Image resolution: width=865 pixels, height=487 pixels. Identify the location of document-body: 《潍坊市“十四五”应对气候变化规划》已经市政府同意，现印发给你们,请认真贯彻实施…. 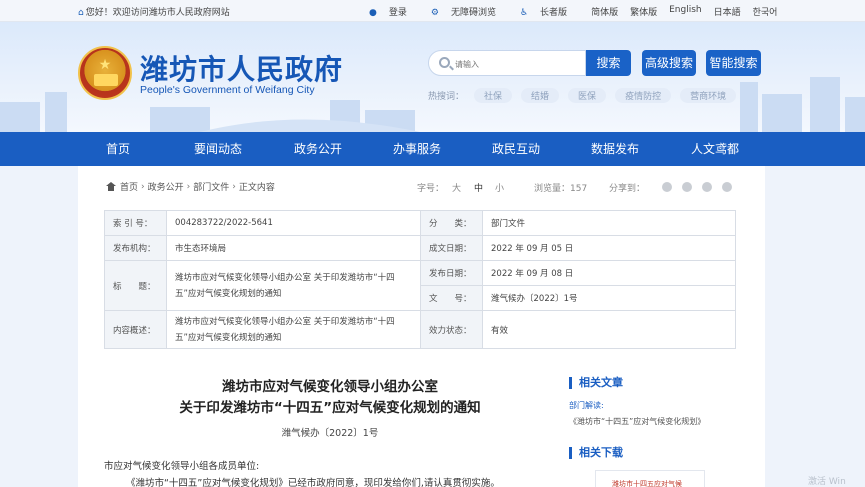
(313, 482).